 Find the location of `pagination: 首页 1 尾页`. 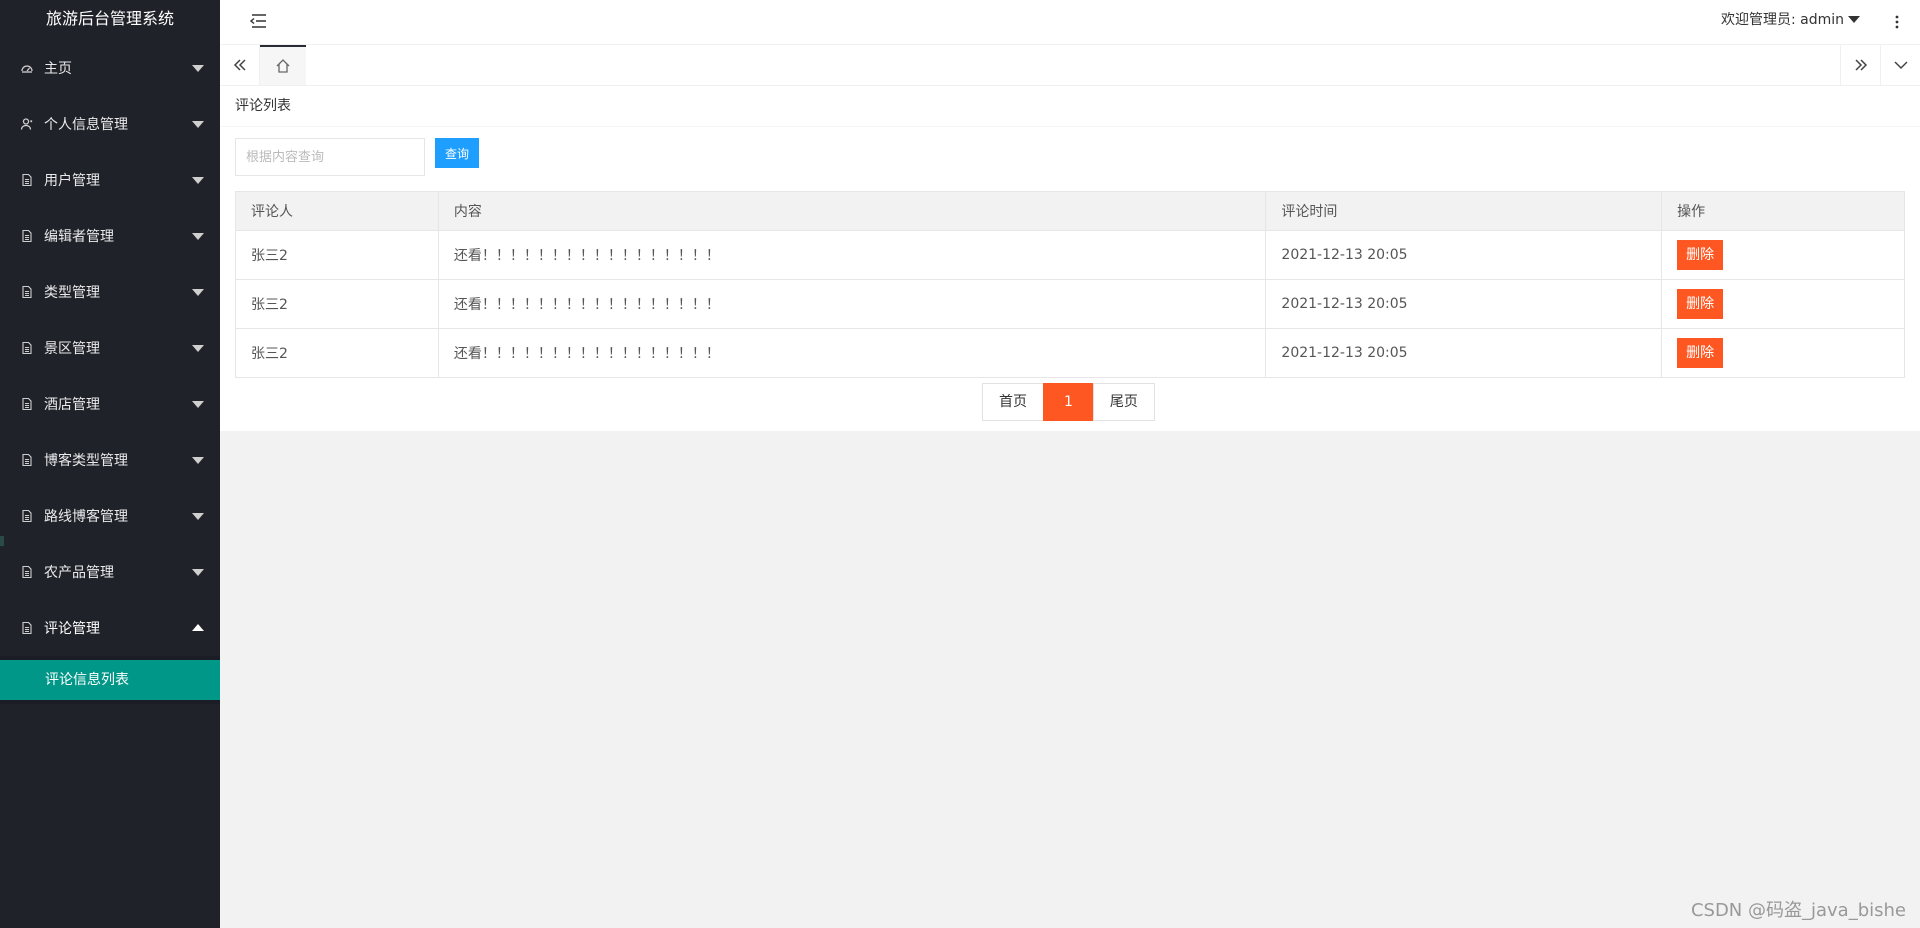

pagination: 首页 1 尾页 is located at coordinates (1068, 402).